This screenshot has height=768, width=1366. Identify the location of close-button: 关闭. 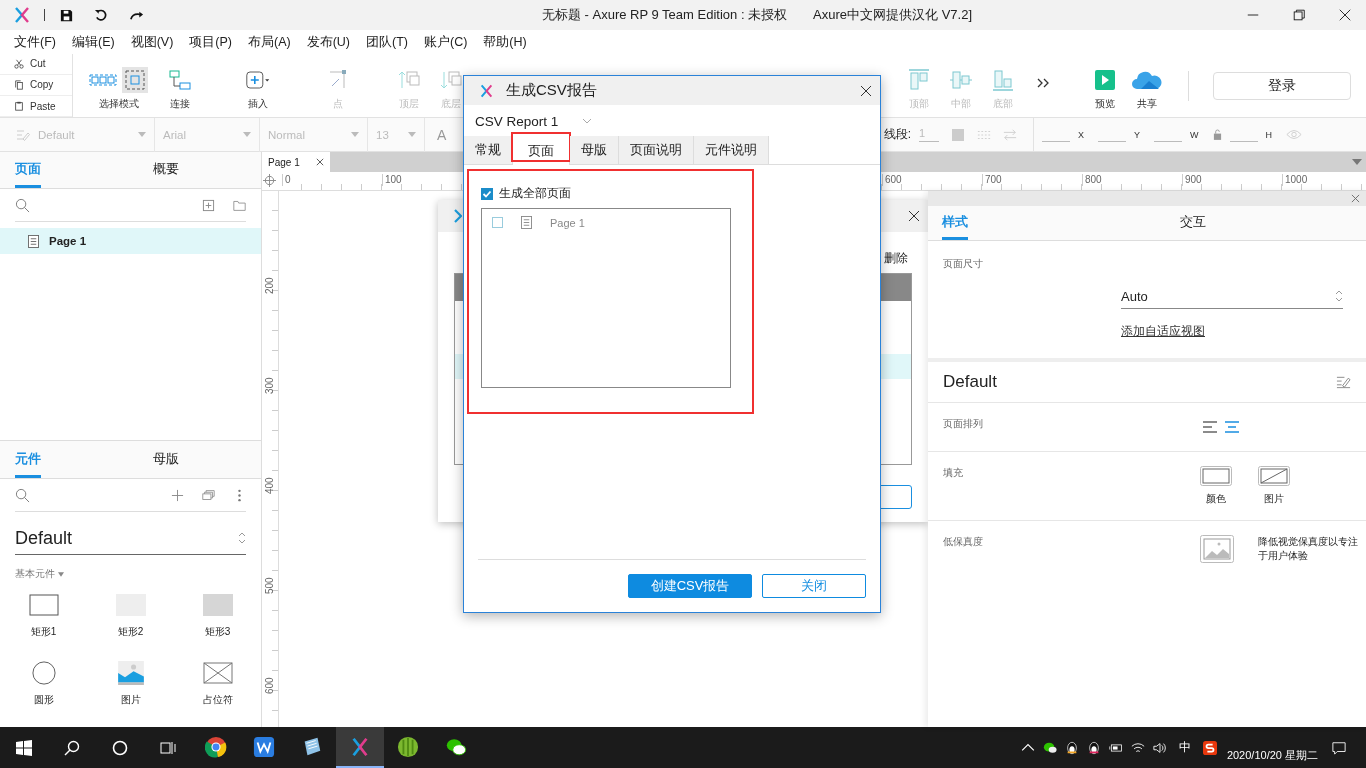
(814, 586).